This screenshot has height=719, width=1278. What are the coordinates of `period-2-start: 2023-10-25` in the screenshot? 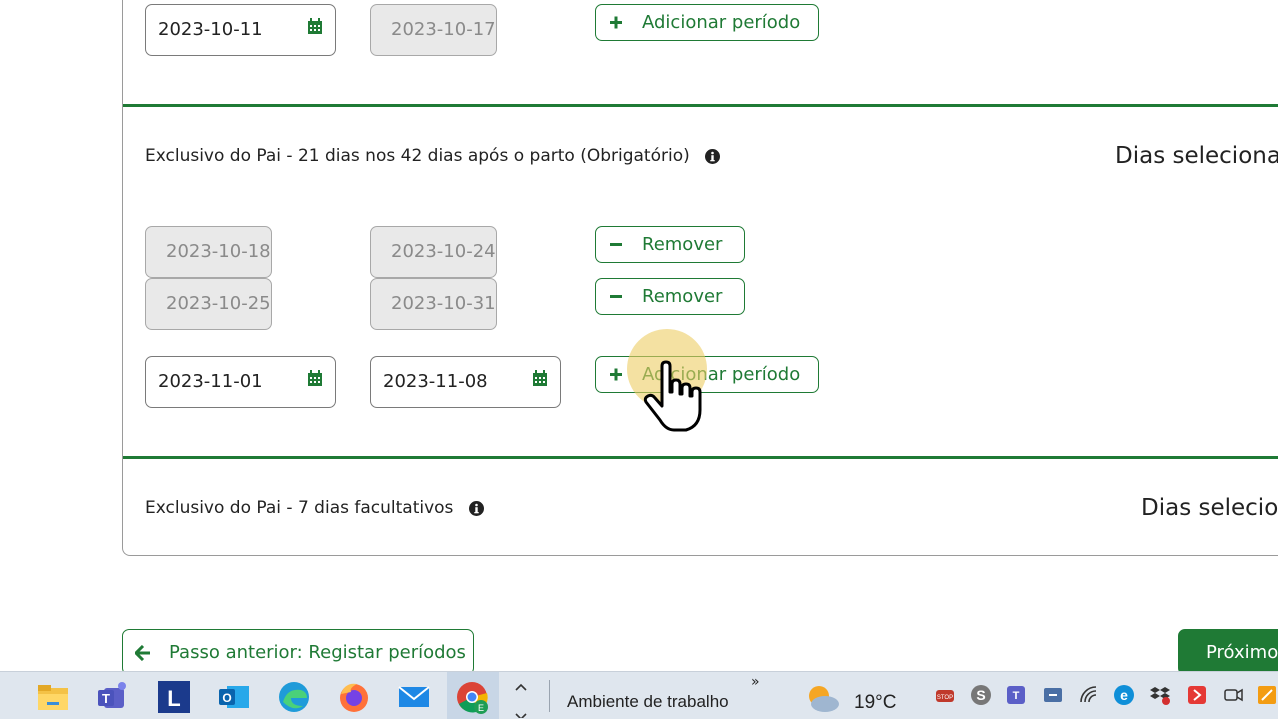 It's located at (208, 304).